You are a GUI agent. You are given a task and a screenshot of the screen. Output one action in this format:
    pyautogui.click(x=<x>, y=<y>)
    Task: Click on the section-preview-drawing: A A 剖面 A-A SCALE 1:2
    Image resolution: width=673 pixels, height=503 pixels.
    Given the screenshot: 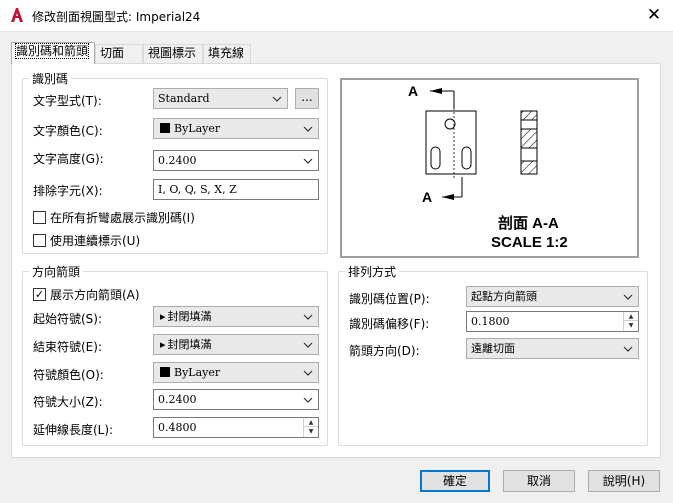 What is the action you would take?
    pyautogui.click(x=488, y=167)
    